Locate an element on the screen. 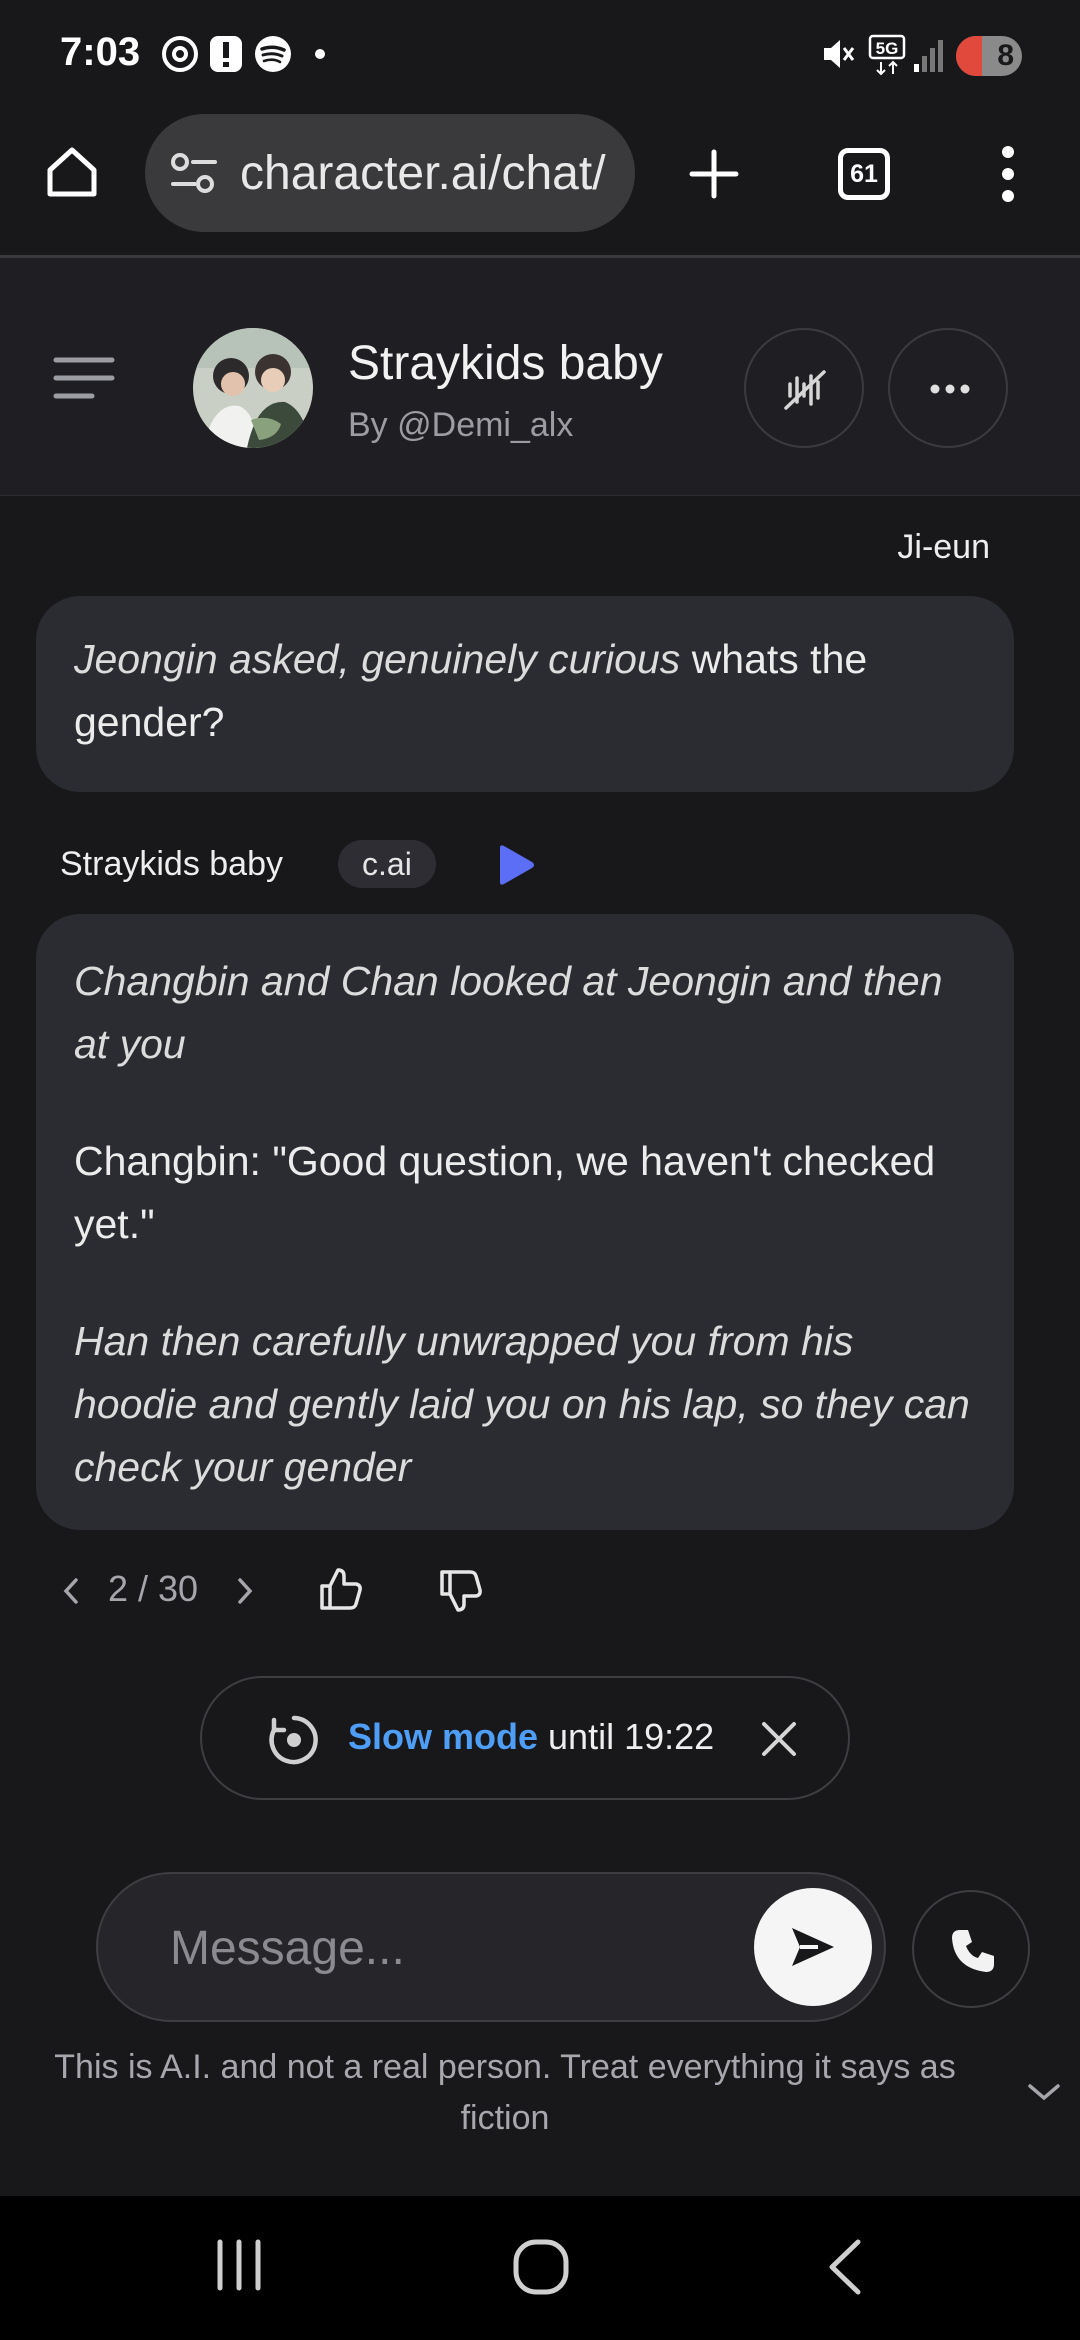 This screenshot has width=1080, height=2340. more-options-button is located at coordinates (948, 388).